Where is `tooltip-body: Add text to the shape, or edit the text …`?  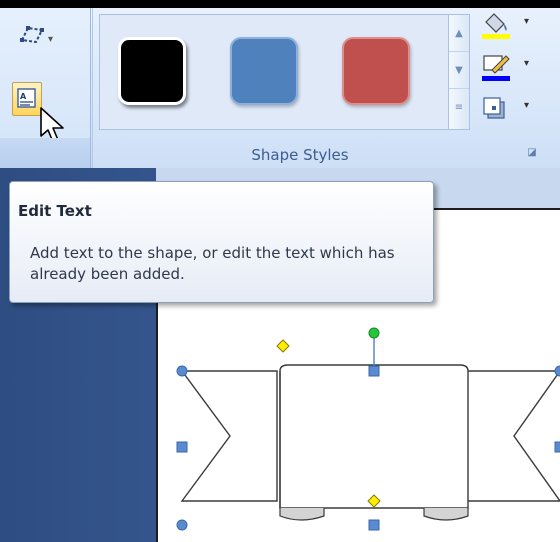
tooltip-body: Add text to the shape, or edit the text … is located at coordinates (212, 263).